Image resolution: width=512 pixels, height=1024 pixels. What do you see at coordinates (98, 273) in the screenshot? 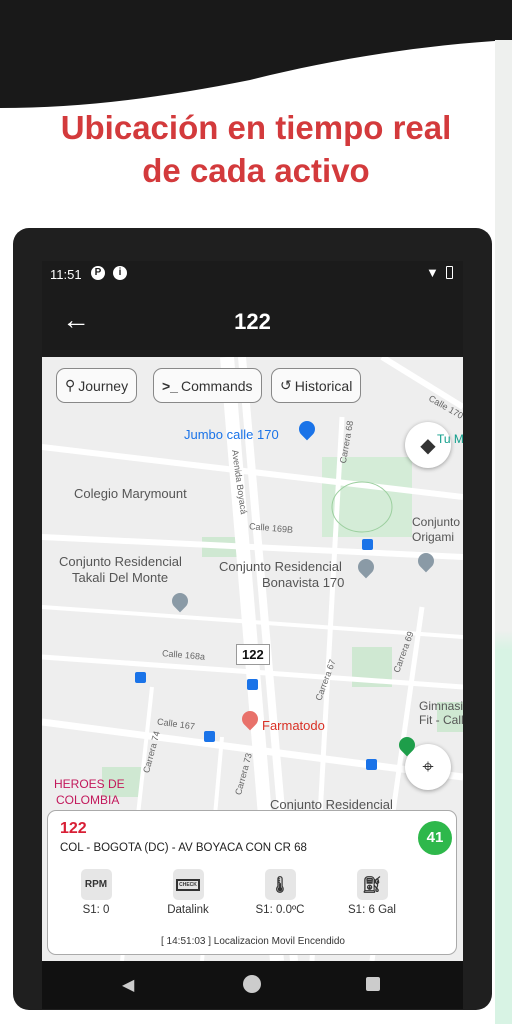
I see `app-notification-icon: P` at bounding box center [98, 273].